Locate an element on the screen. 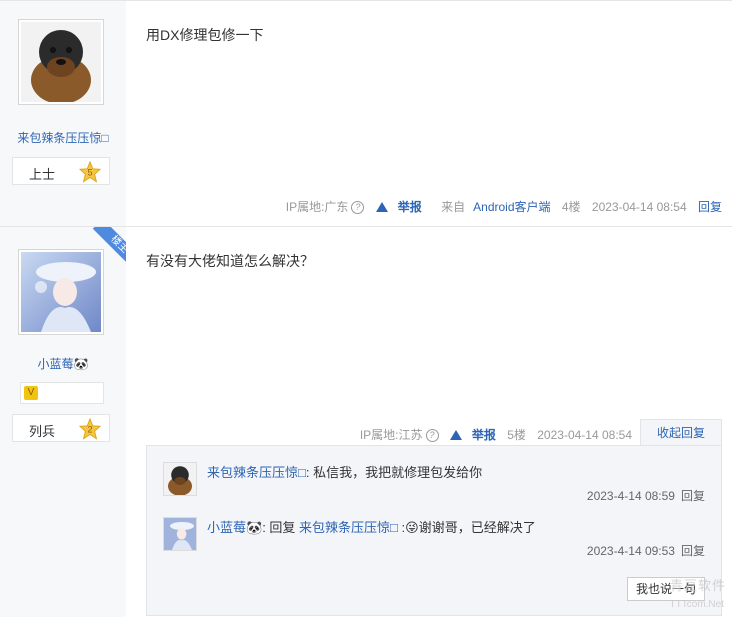 This screenshot has height=617, width=732. sub-reply-message: 私信我，我把就修理包发给你 is located at coordinates (396, 472).